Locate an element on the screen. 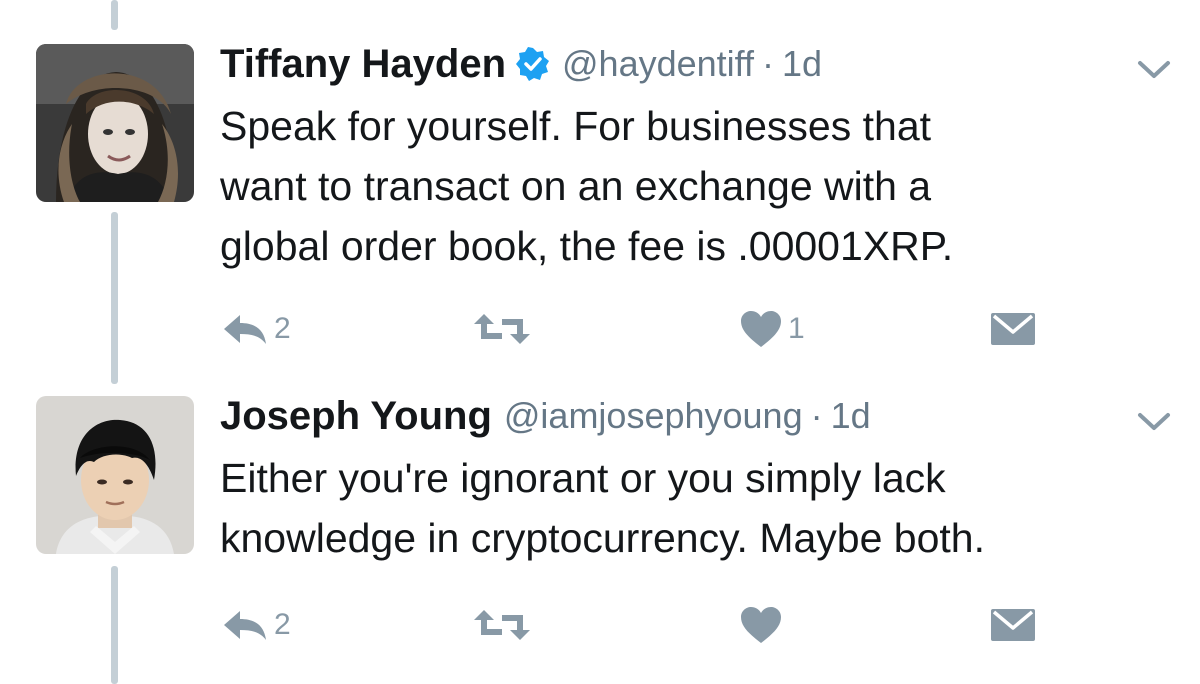 The height and width of the screenshot is (684, 1200). author-handle: @haydentiff is located at coordinates (658, 64).